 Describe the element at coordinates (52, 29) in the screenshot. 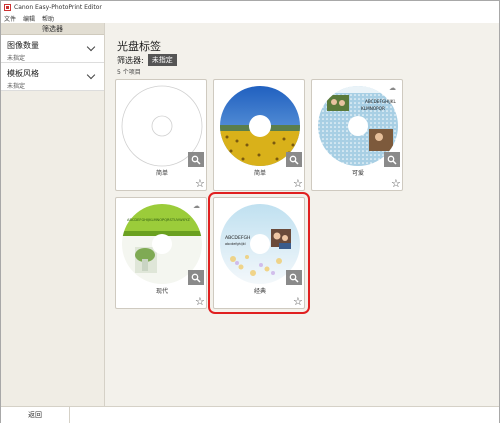

I see `sidebar-header: 筛选器` at that location.